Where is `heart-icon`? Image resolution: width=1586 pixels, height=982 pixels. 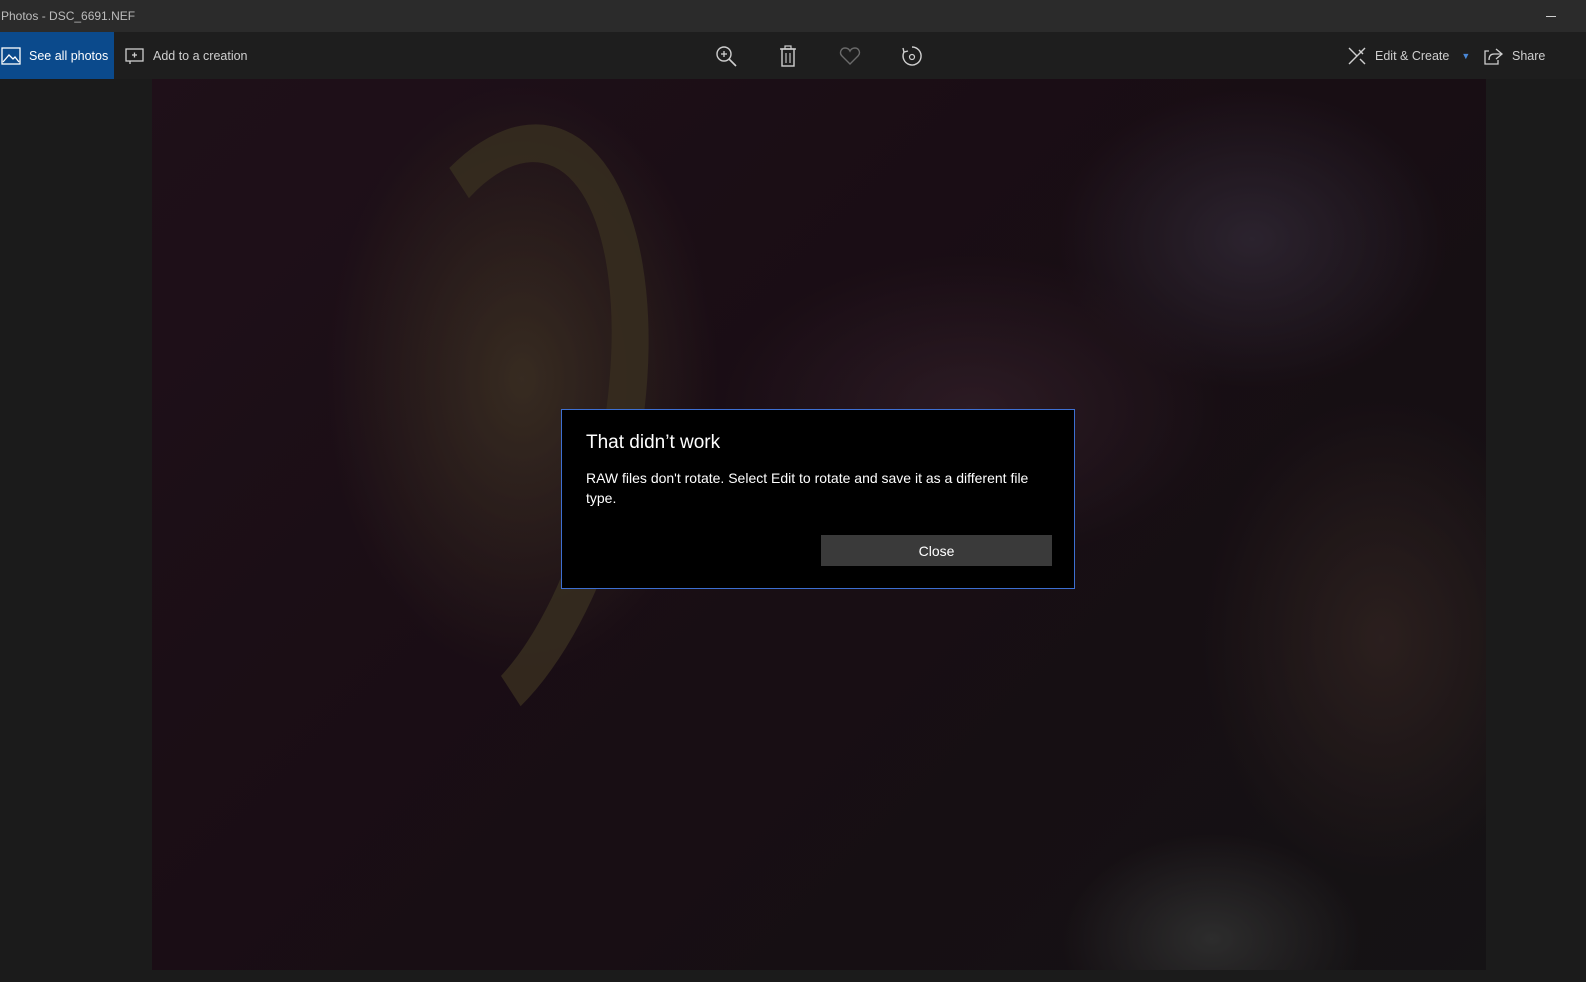 heart-icon is located at coordinates (850, 56).